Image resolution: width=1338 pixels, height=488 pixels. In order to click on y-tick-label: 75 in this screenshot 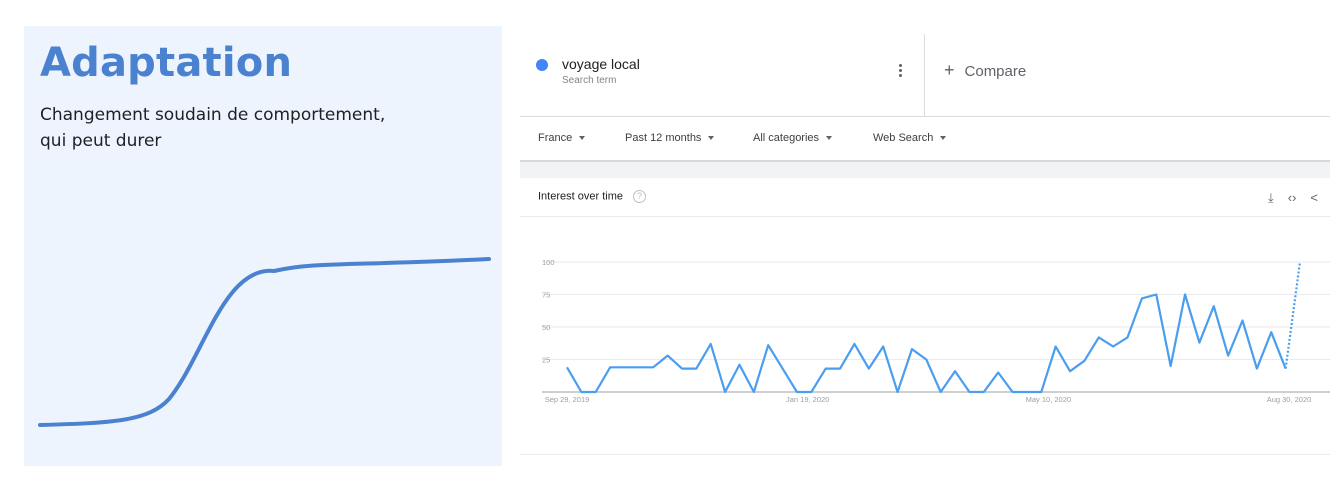, I will do `click(546, 295)`.